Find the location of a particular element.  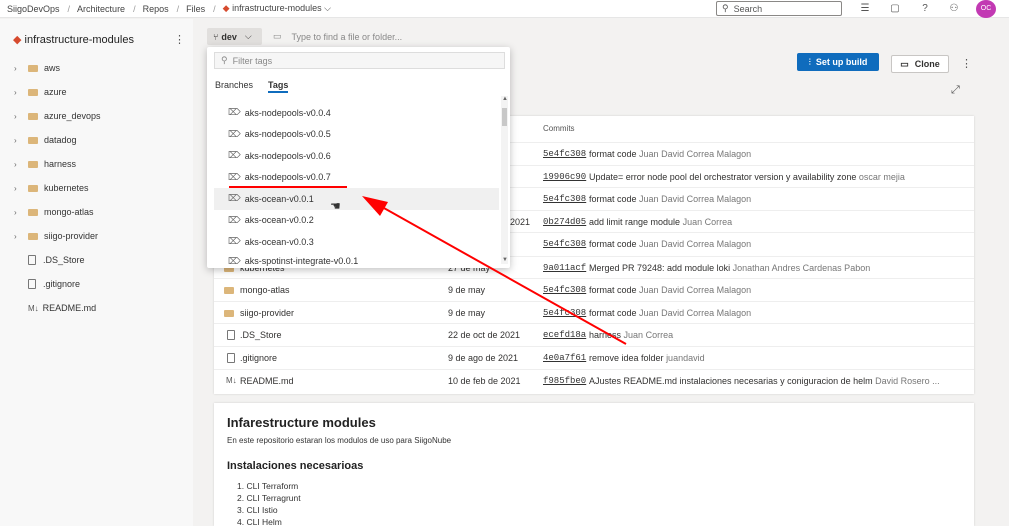

annotation-arrow-line is located at coordinates (500, 273).